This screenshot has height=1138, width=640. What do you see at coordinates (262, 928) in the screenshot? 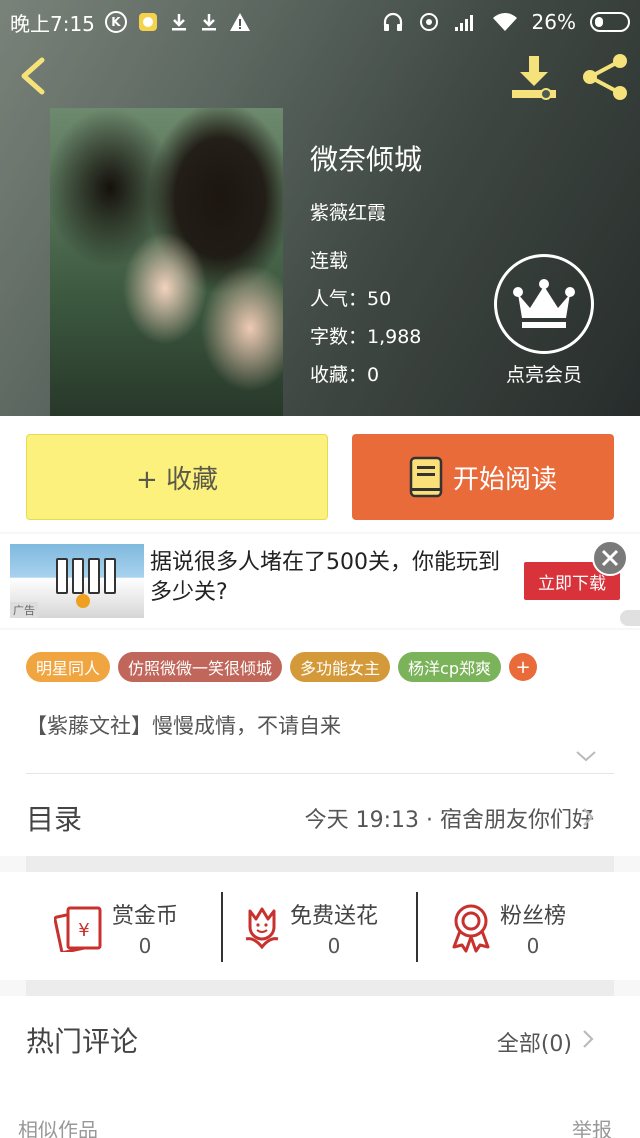
I see `flower-icon` at bounding box center [262, 928].